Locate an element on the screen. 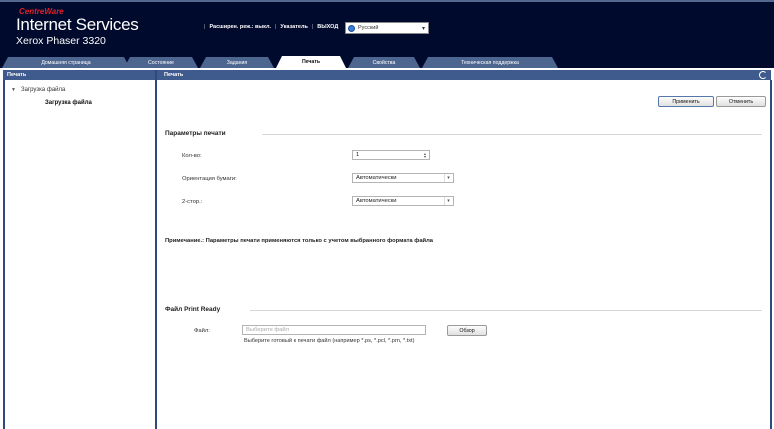 The height and width of the screenshot is (429, 774). duplex-select: Автоматически ▾ is located at coordinates (403, 201).